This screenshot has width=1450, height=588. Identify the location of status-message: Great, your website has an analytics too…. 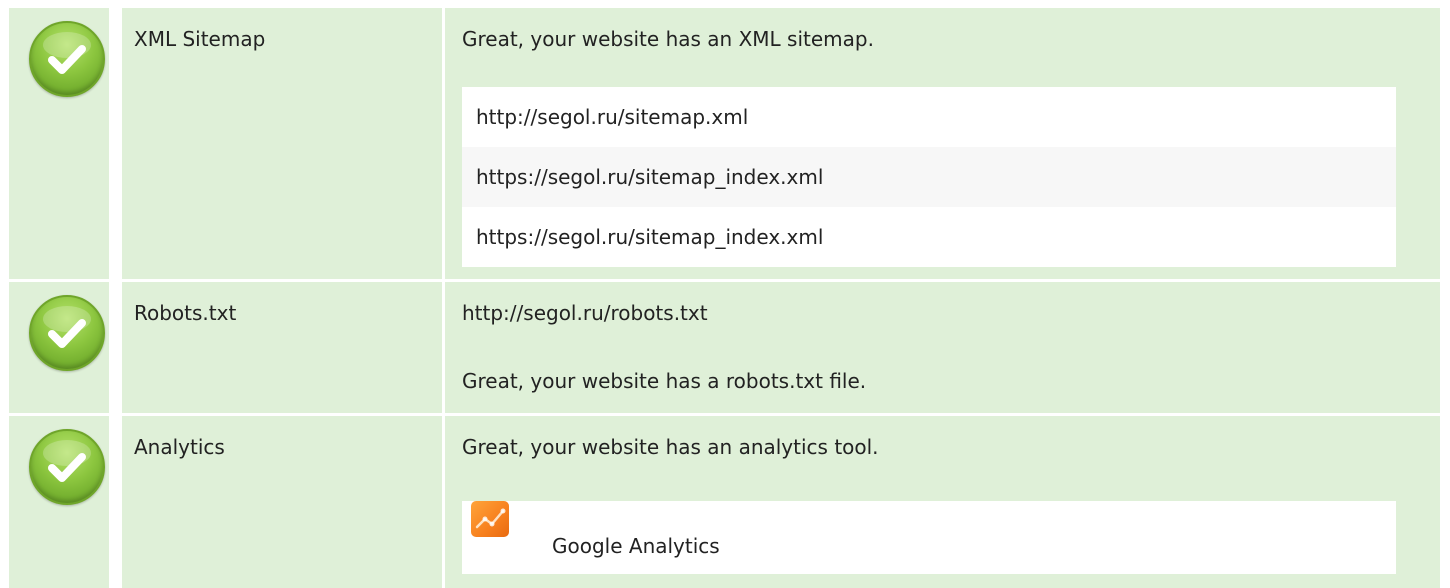
(670, 447).